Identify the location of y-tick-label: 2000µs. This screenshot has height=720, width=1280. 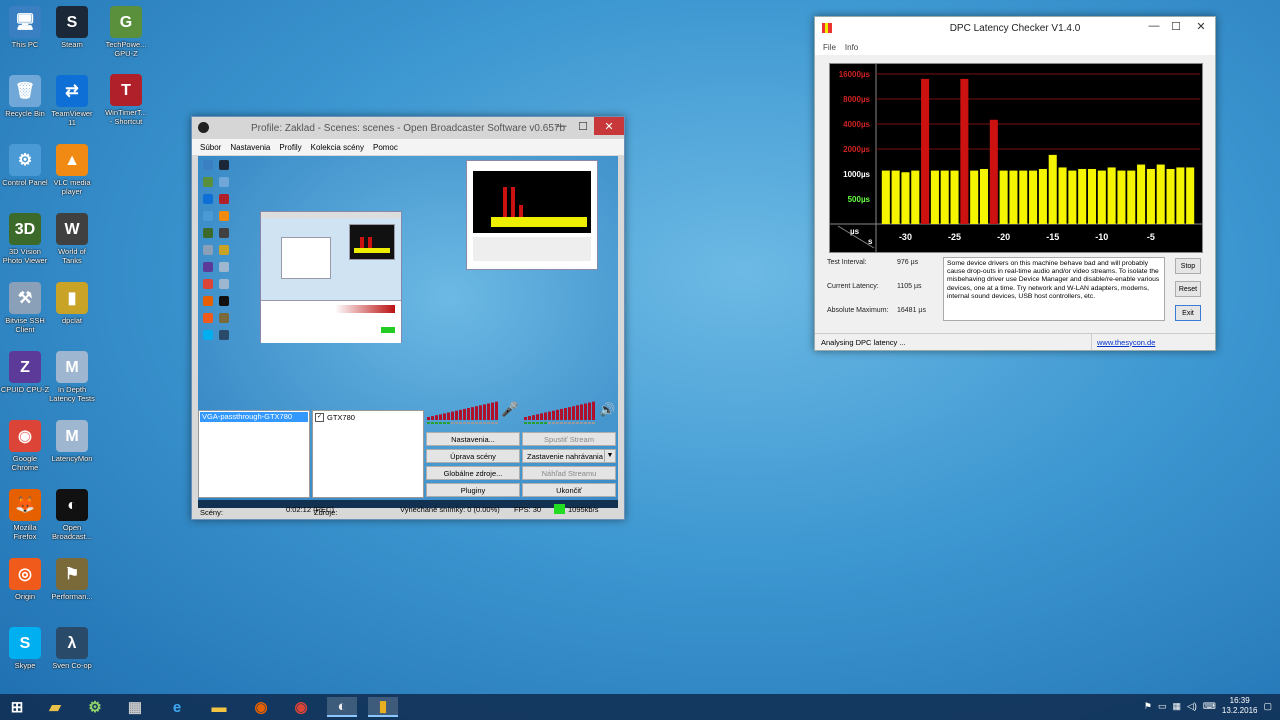
(856, 149).